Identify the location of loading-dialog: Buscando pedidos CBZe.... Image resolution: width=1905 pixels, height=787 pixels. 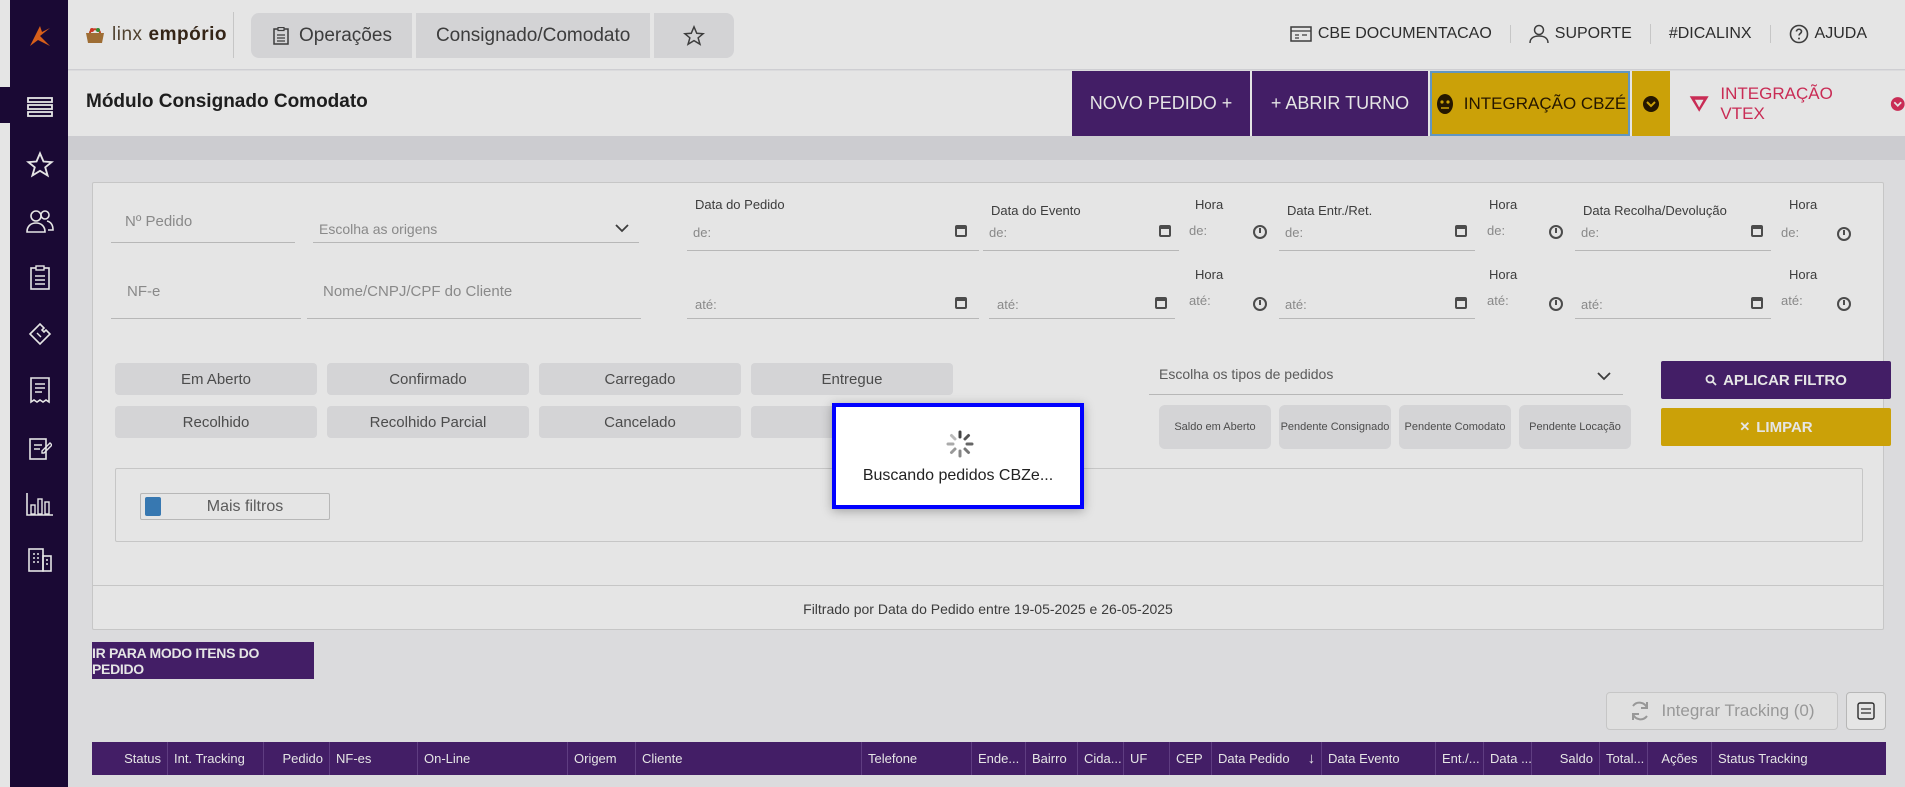
(958, 456).